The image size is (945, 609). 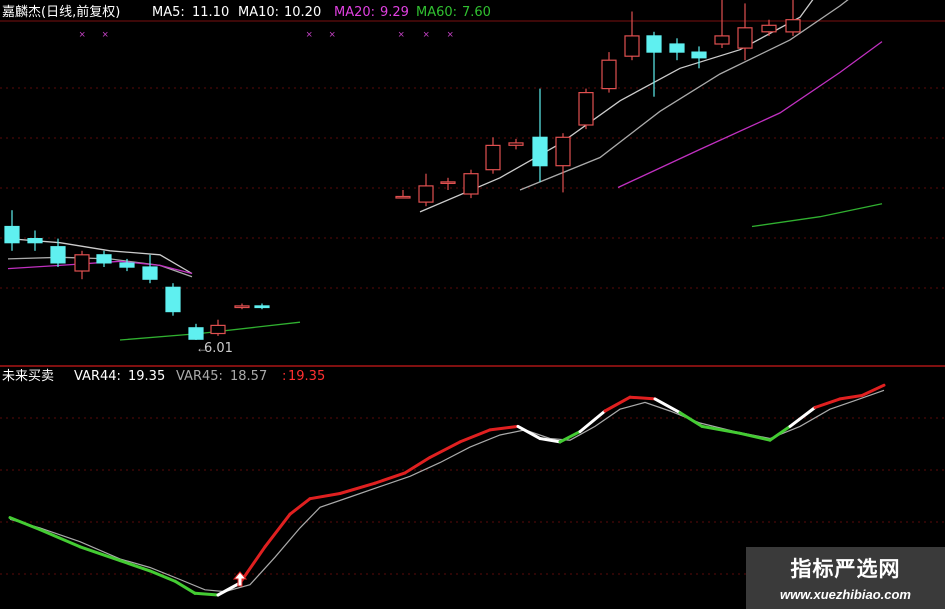 What do you see at coordinates (61, 12) in the screenshot?
I see `security-title: 嘉麟杰(日线,前复权)` at bounding box center [61, 12].